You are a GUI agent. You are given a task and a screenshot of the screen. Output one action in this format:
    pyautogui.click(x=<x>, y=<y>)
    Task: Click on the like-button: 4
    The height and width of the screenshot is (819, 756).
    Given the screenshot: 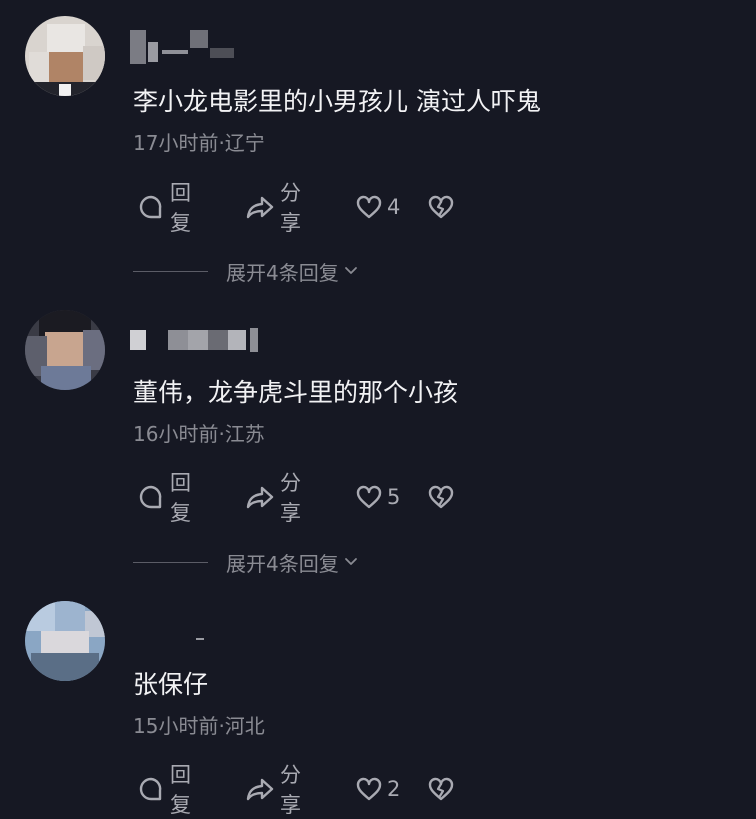 What is the action you would take?
    pyautogui.click(x=377, y=207)
    